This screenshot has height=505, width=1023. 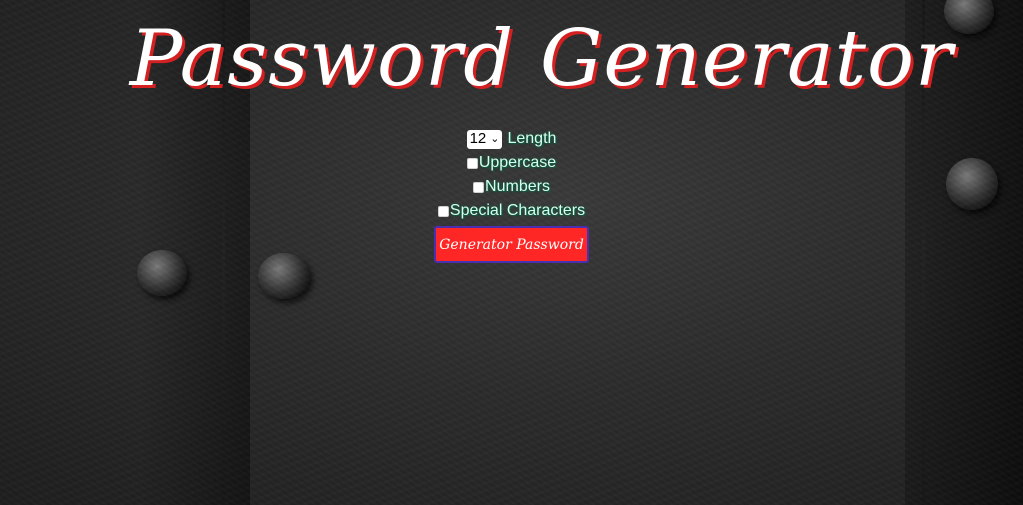 What do you see at coordinates (517, 186) in the screenshot?
I see `numbers-label: Numbers` at bounding box center [517, 186].